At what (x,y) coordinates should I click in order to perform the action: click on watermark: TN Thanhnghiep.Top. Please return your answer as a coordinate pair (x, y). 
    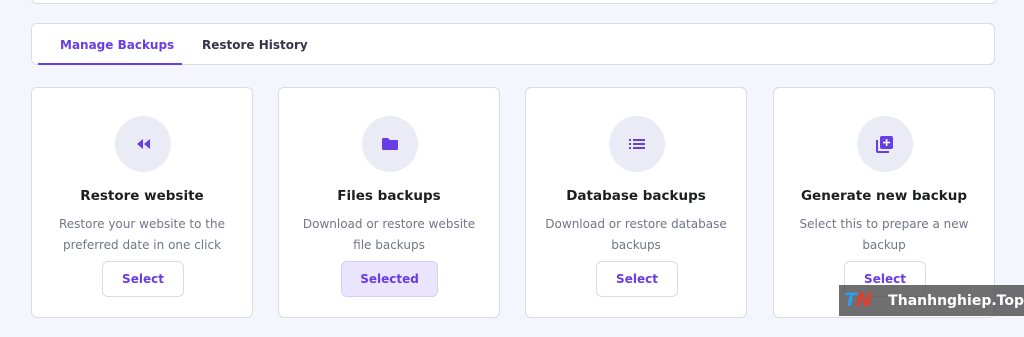
    Looking at the image, I should click on (931, 300).